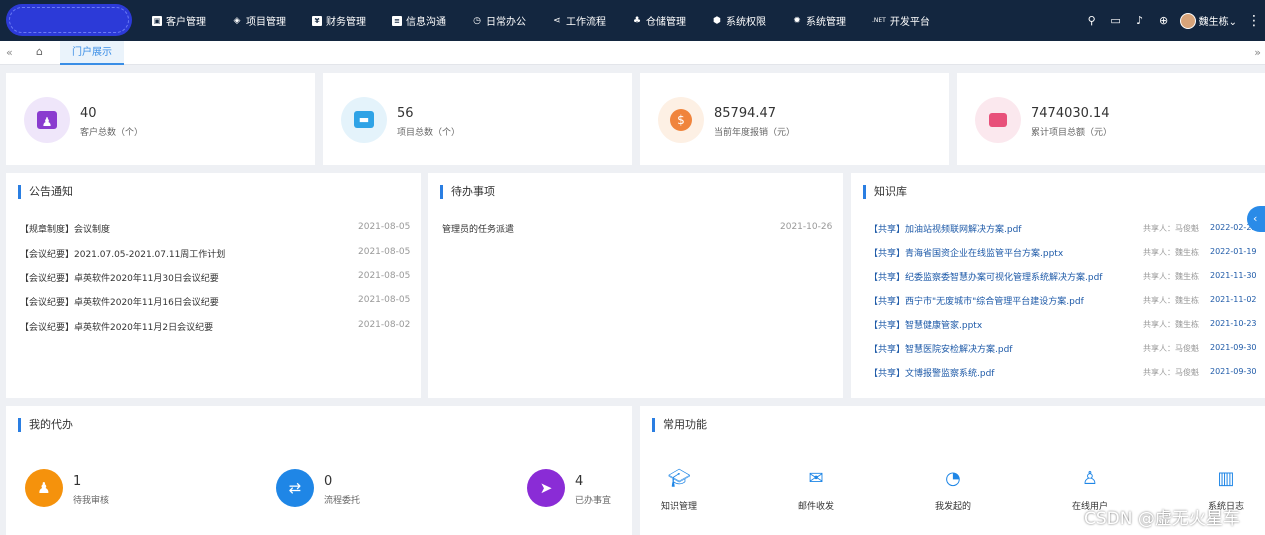  What do you see at coordinates (679, 478) in the screenshot?
I see `graduation-cap-icon: 🎓︎` at bounding box center [679, 478].